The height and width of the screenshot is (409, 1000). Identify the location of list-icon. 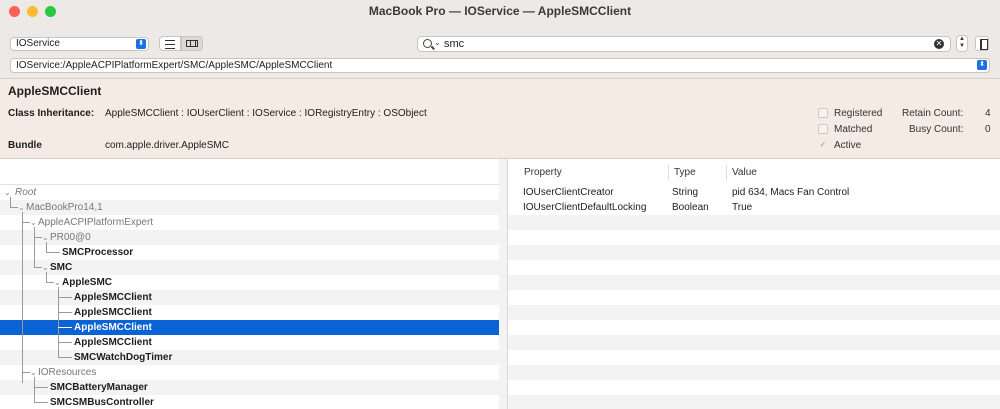
(170, 44).